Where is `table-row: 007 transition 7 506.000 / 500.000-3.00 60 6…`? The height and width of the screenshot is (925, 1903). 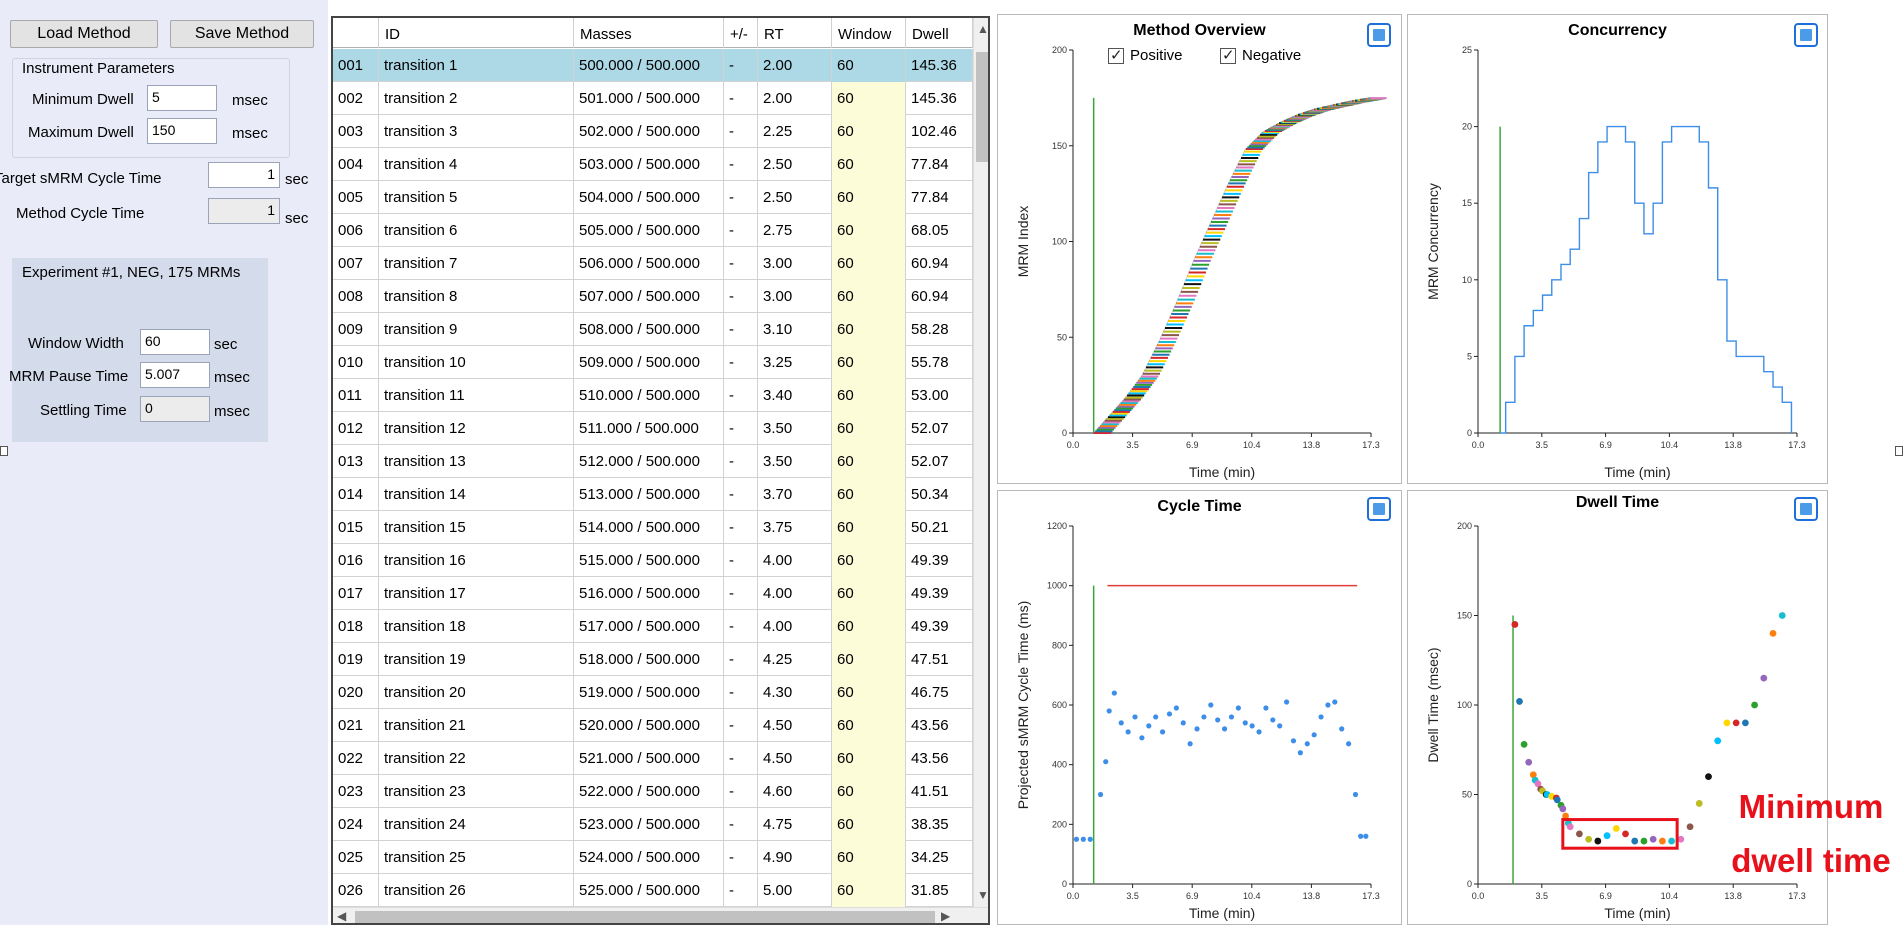
table-row: 007 transition 7 506.000 / 500.000-3.00 60 6… is located at coordinates (653, 263).